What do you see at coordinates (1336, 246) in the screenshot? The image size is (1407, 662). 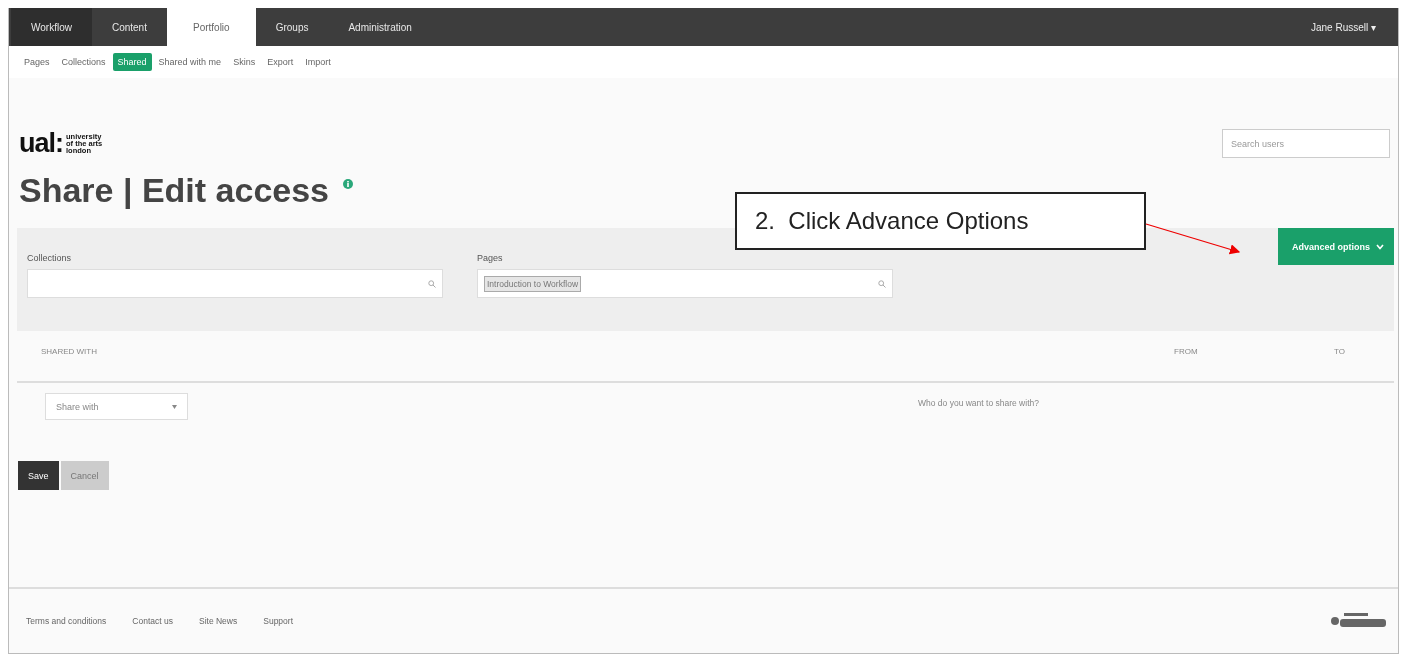 I see `advanced-options-button: Advanced options` at bounding box center [1336, 246].